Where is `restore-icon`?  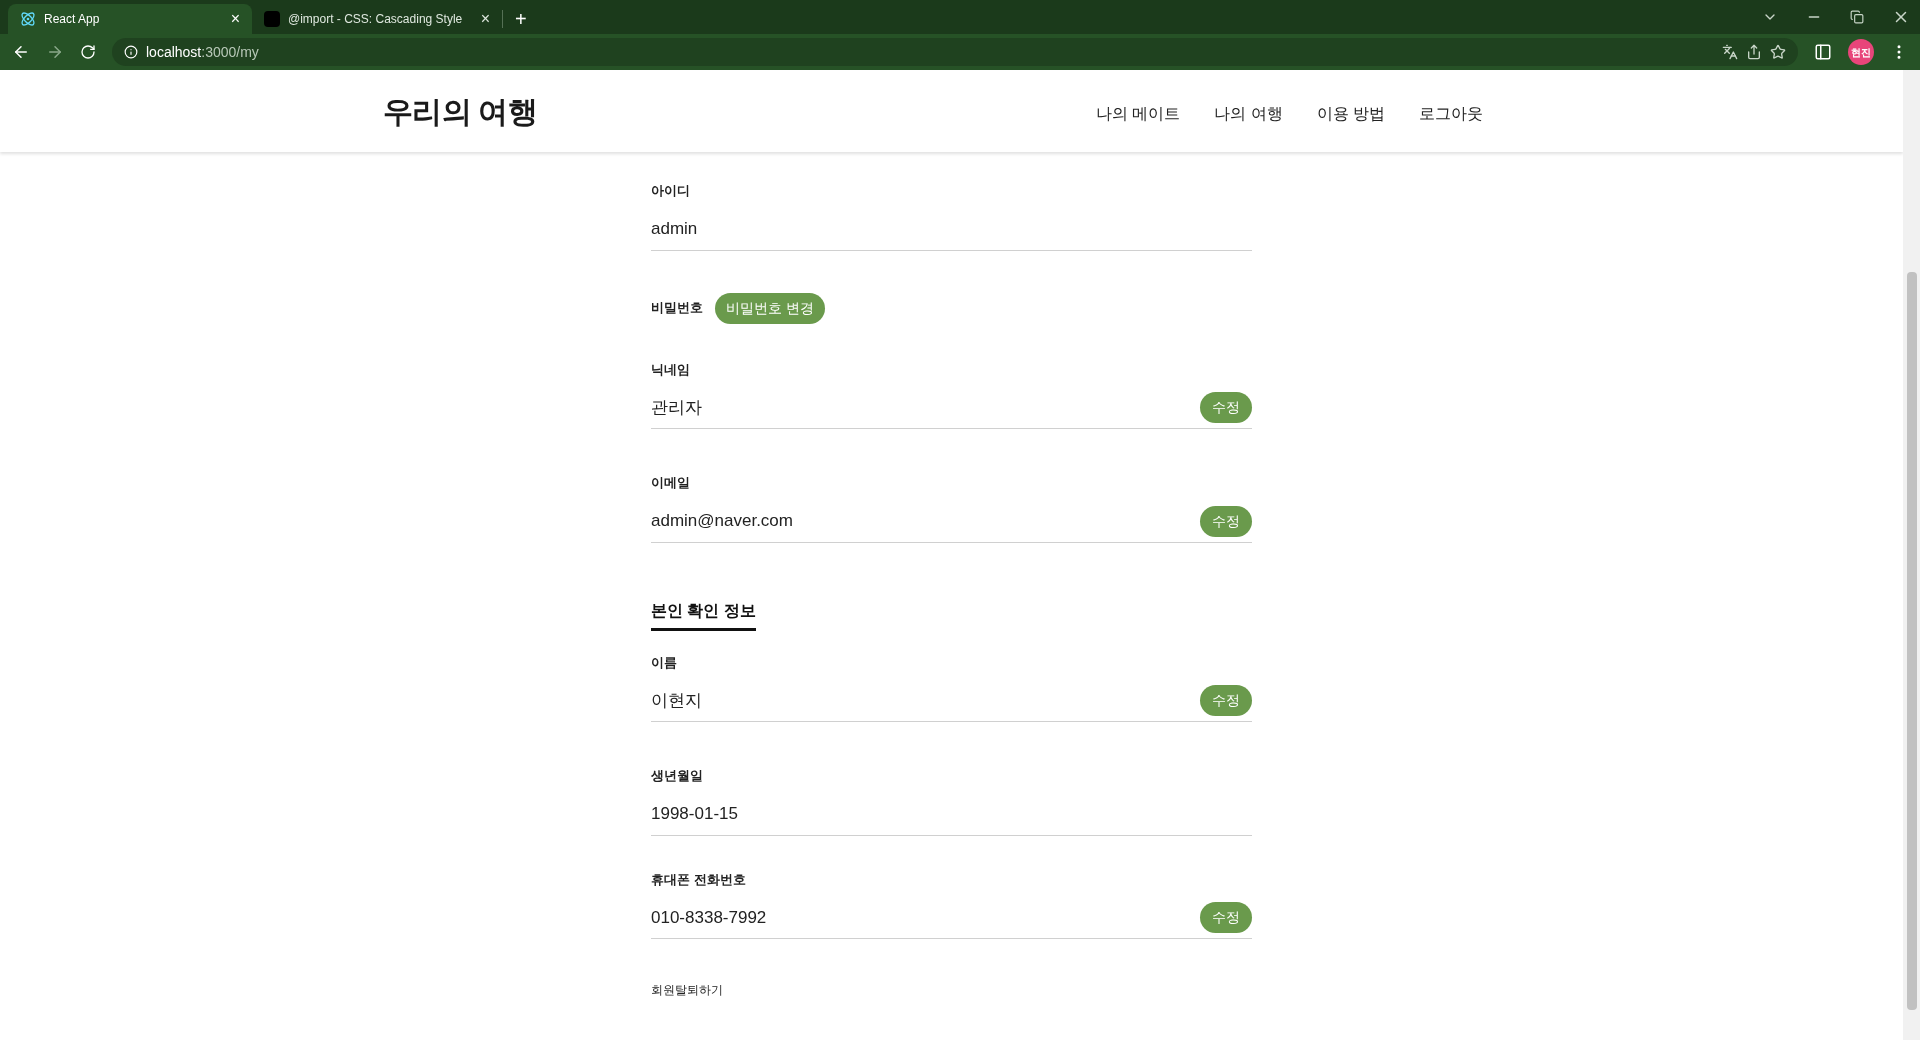
restore-icon is located at coordinates (1857, 17).